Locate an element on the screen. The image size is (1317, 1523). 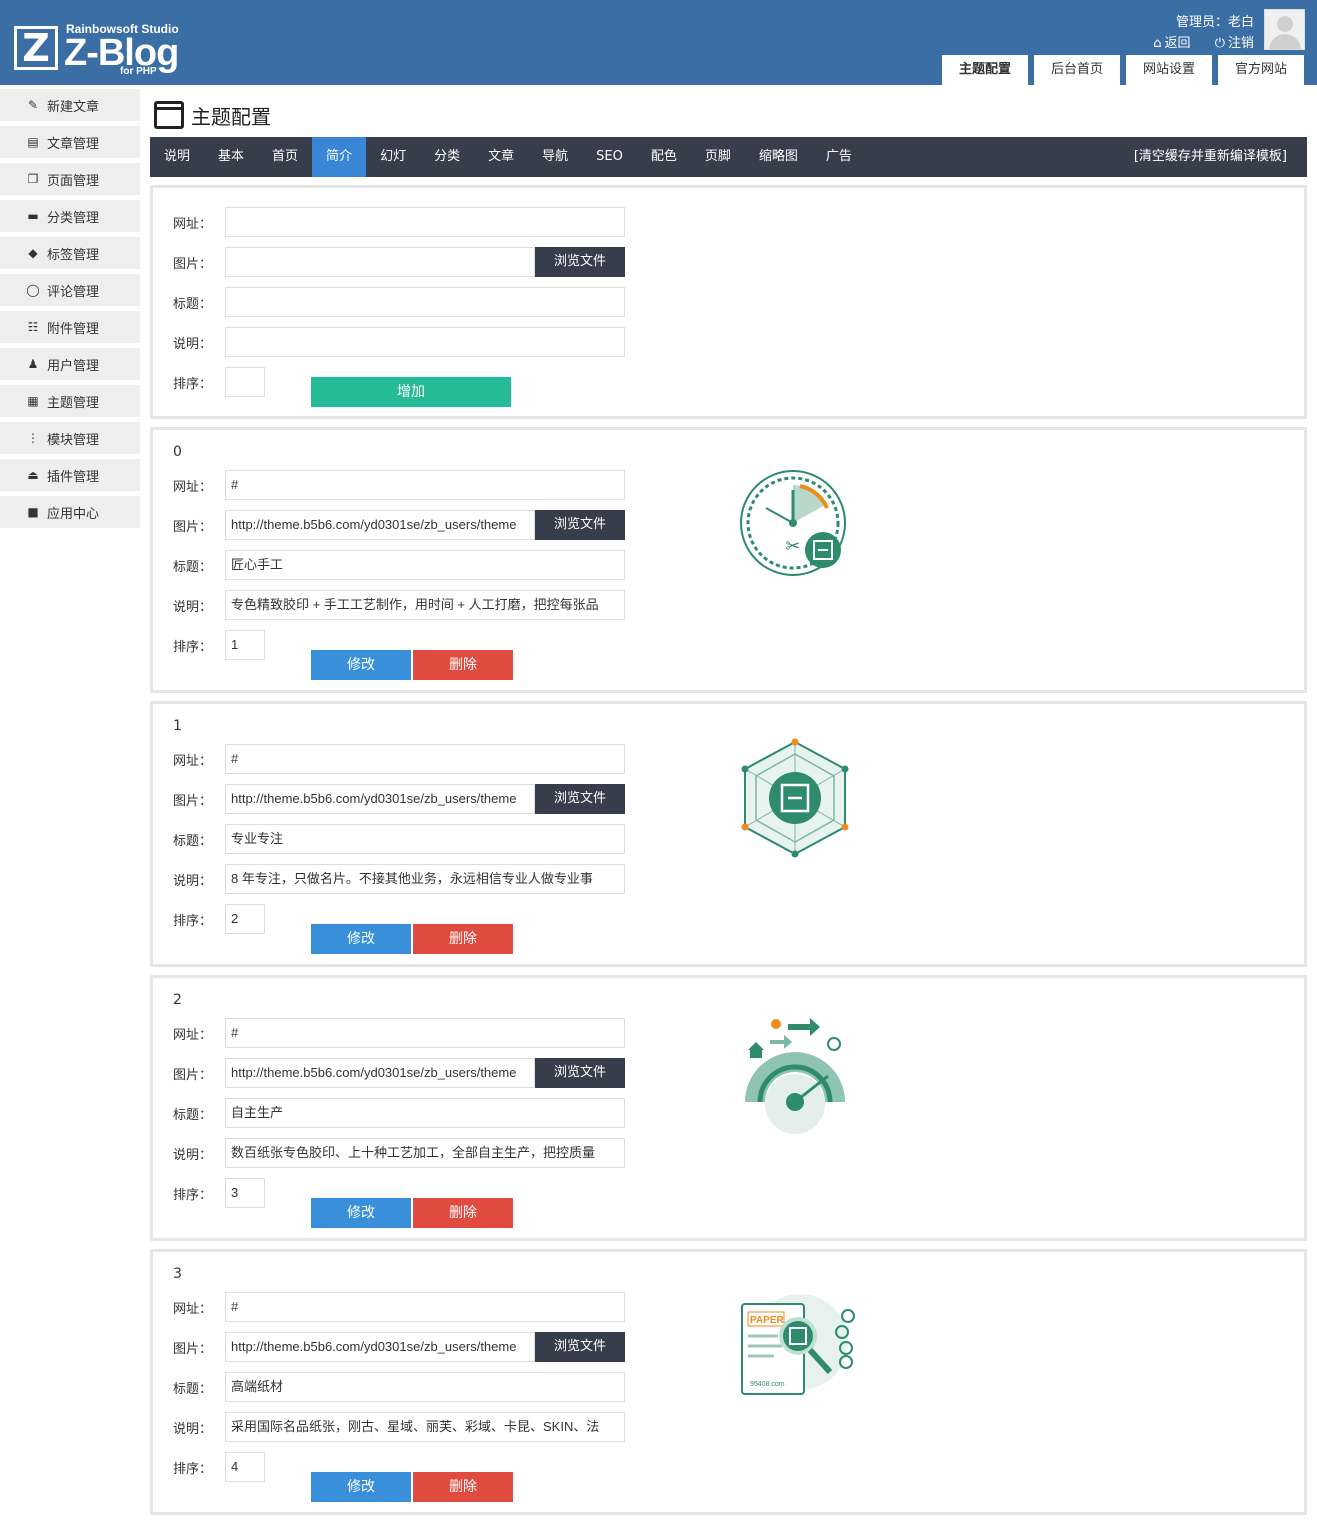
tab-slides: 幻灯 is located at coordinates (393, 157).